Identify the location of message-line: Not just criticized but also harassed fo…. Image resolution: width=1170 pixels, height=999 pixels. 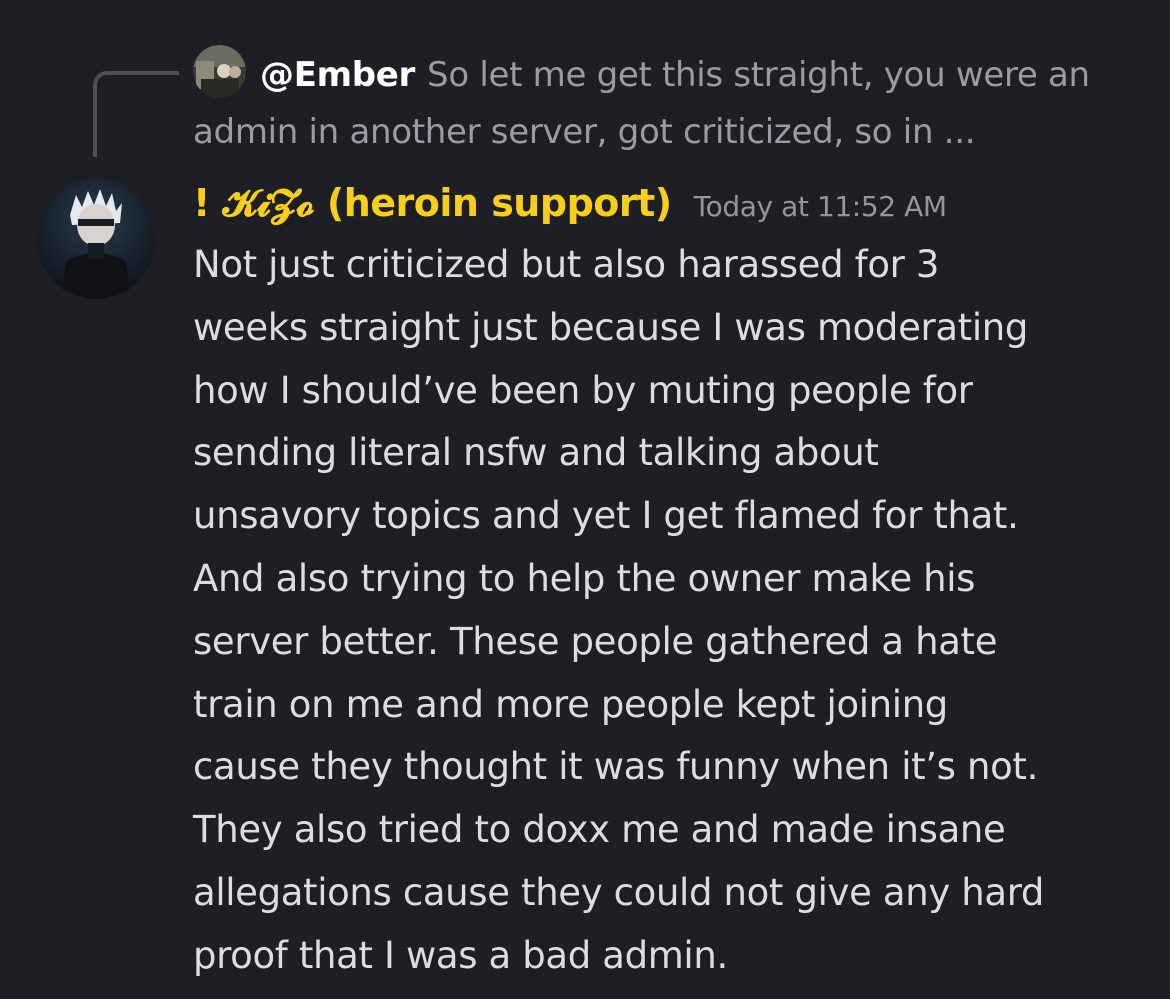
(566, 264).